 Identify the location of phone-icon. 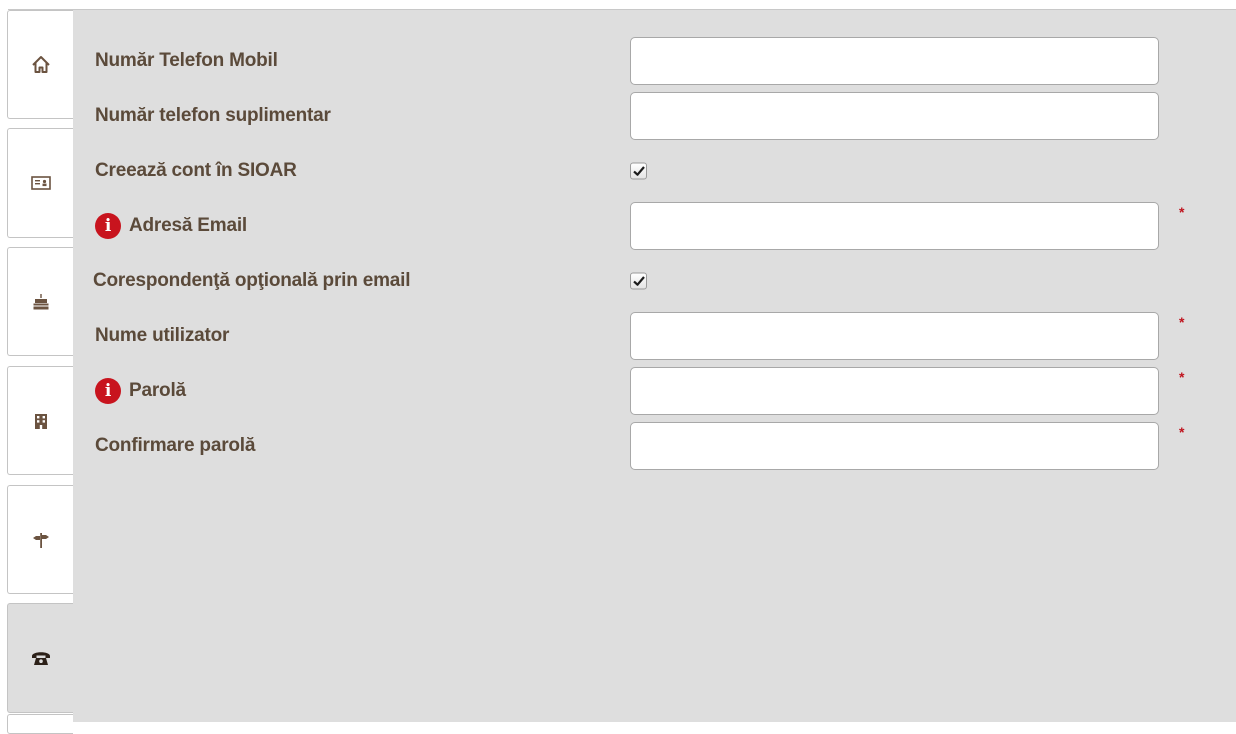
(41, 658).